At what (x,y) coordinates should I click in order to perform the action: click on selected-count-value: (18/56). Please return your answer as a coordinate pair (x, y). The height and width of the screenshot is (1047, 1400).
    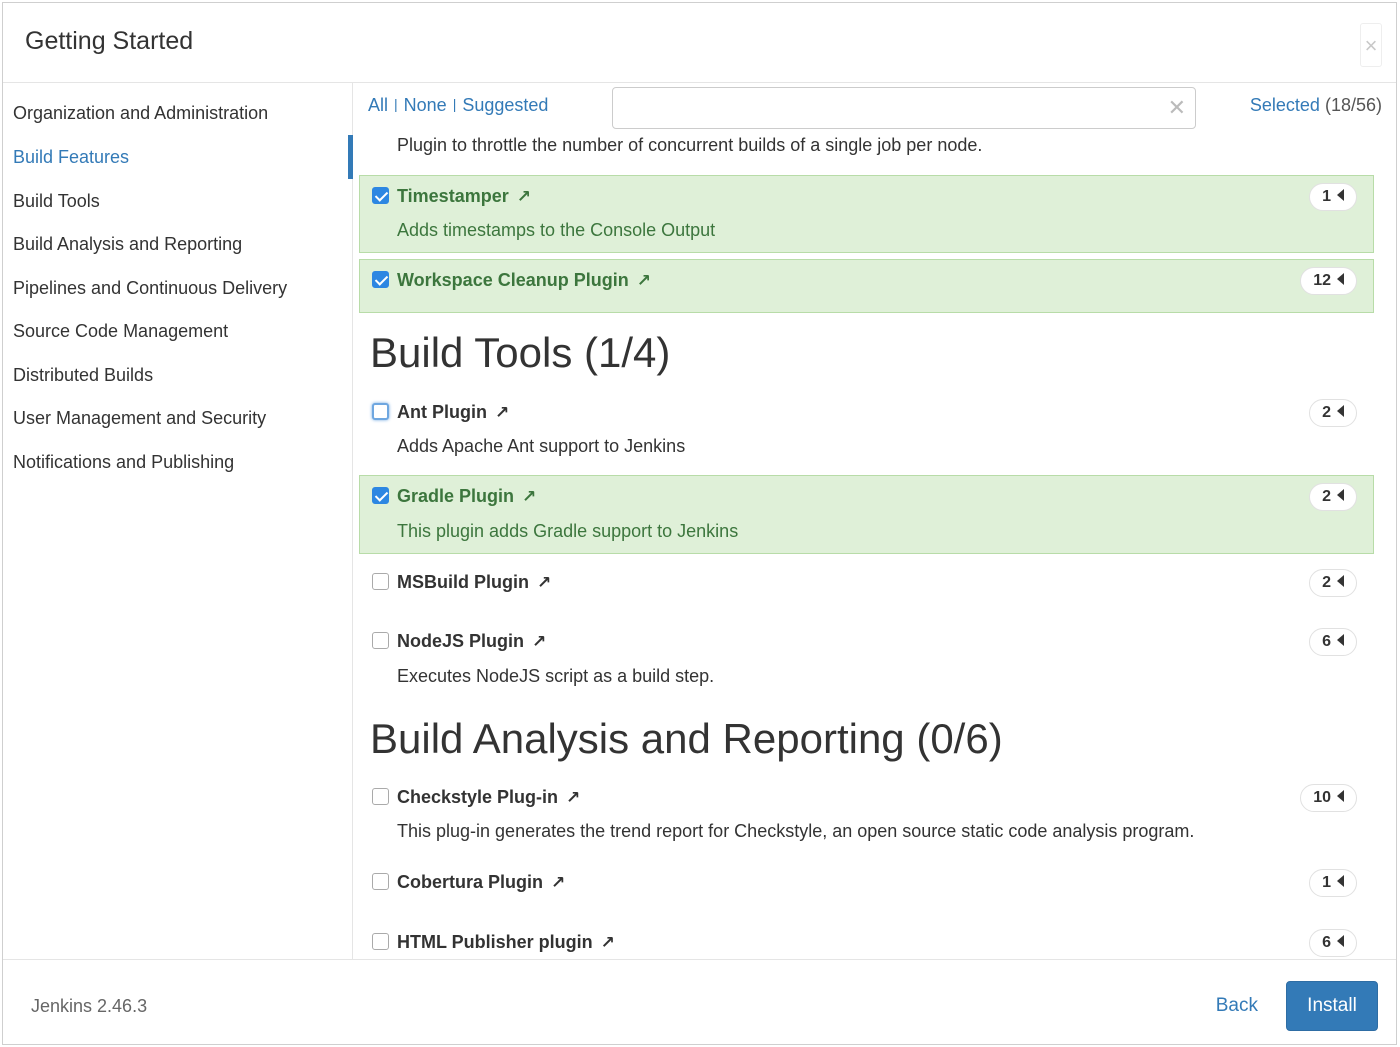
    Looking at the image, I should click on (1353, 105).